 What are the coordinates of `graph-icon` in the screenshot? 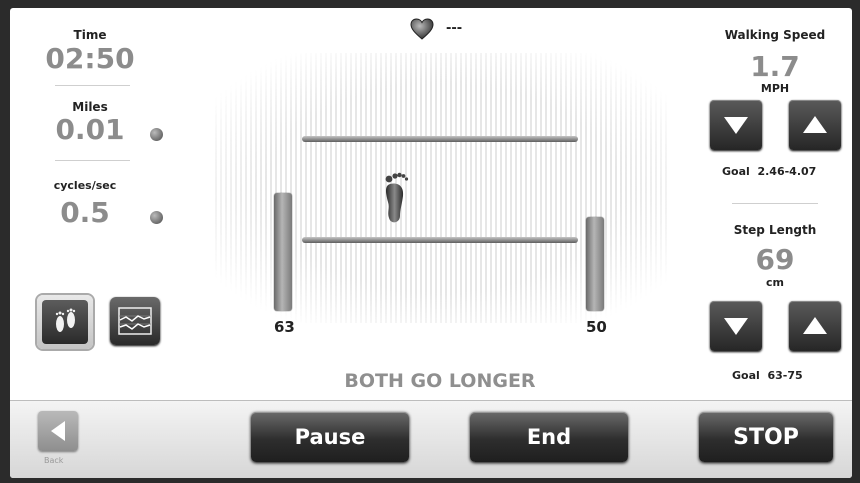 It's located at (135, 321).